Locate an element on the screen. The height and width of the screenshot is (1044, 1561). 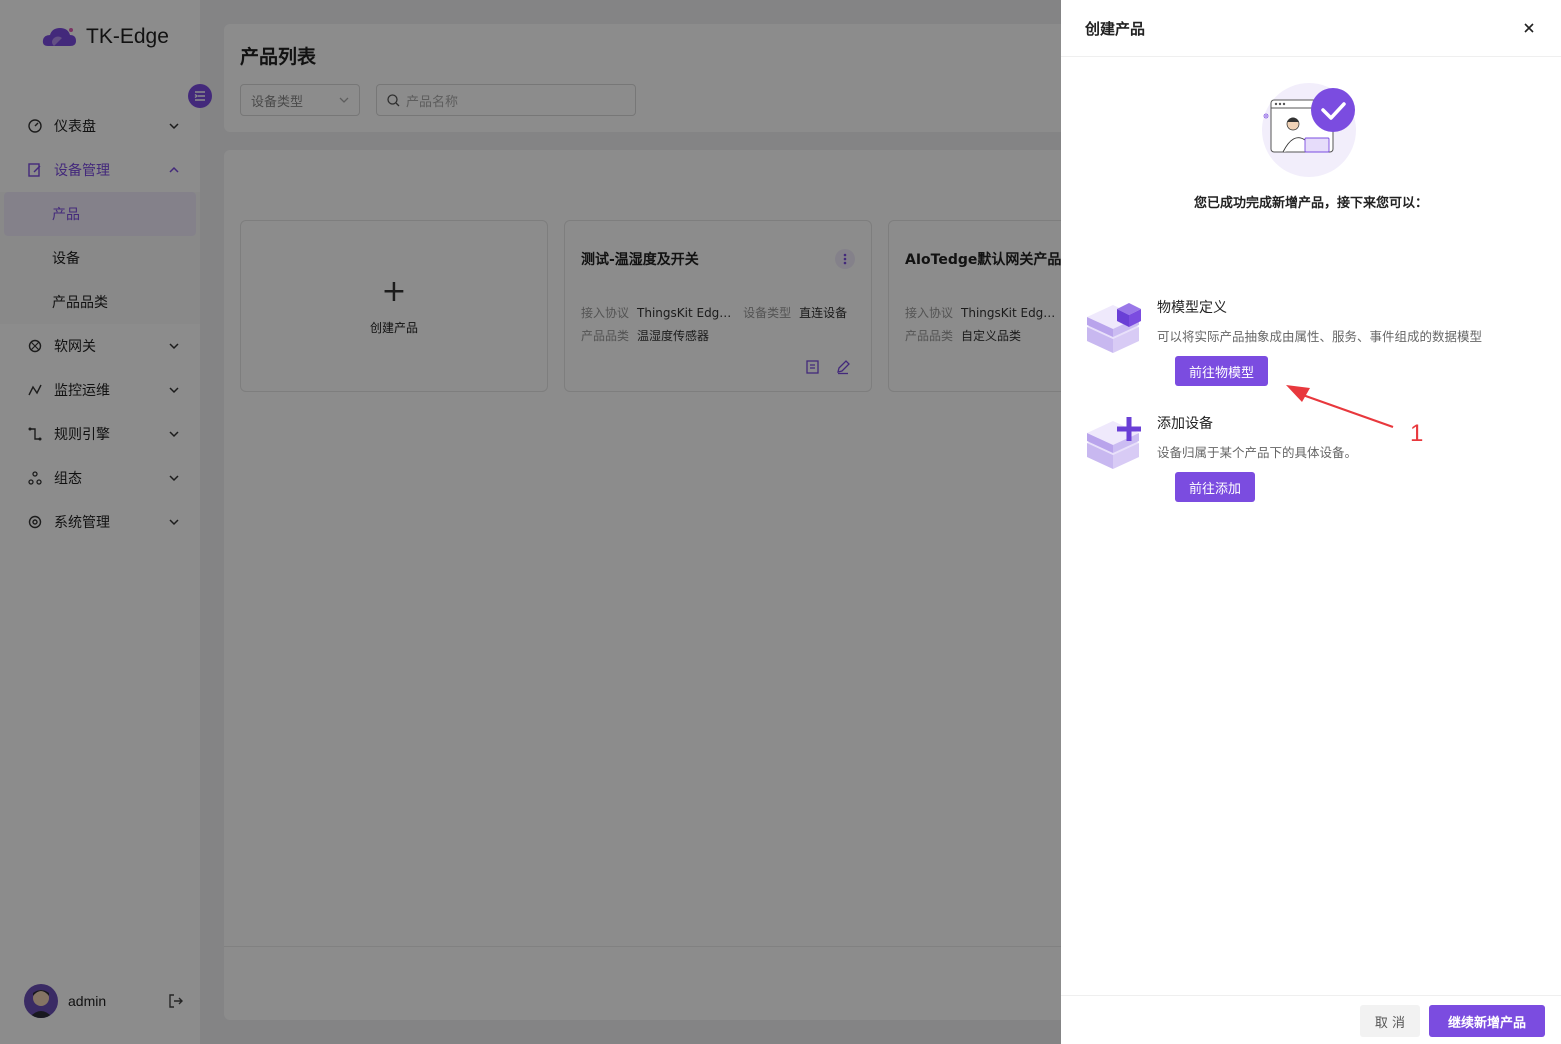
cancel-button: 取 消 is located at coordinates (1390, 1021).